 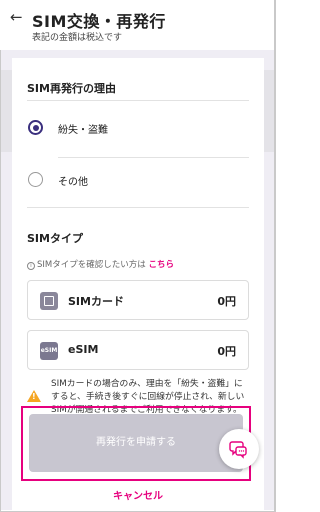 What do you see at coordinates (91, 265) in the screenshot?
I see `sim-type-info-text: SIMタイプを確認したい方は` at bounding box center [91, 265].